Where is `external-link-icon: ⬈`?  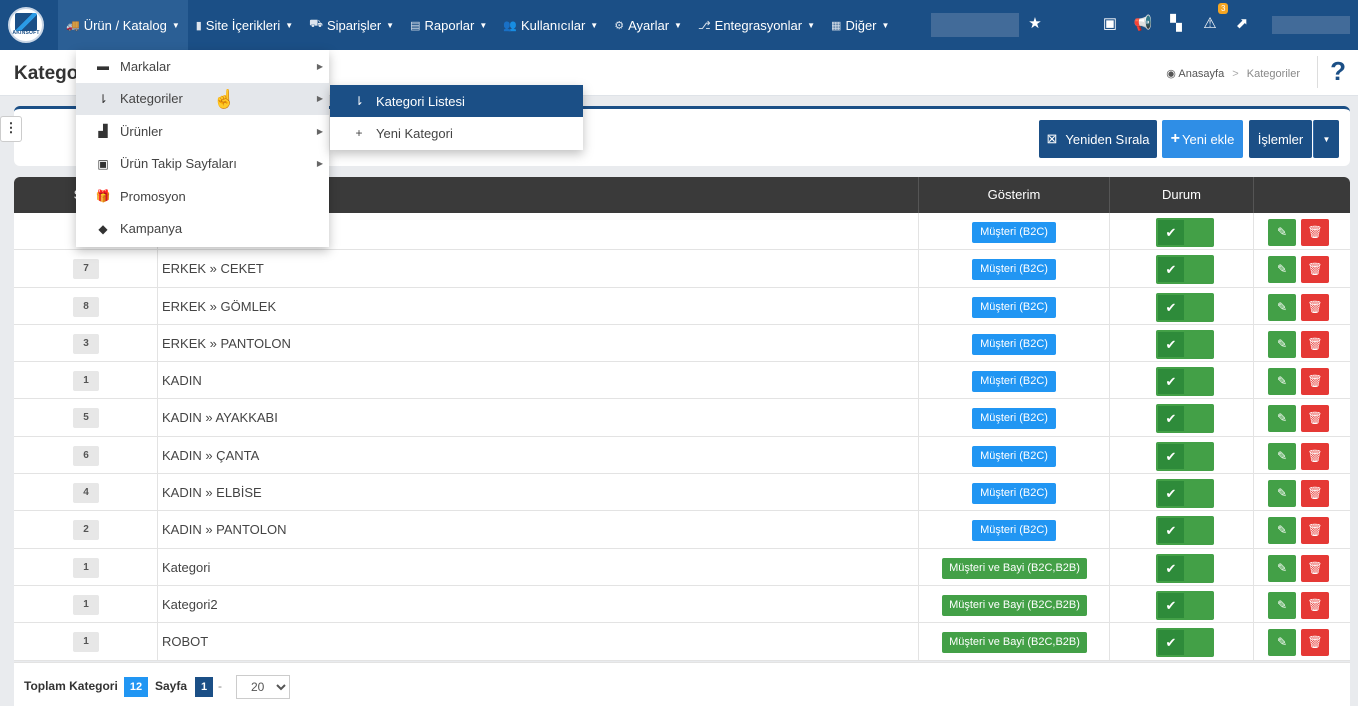 external-link-icon: ⬈ is located at coordinates (1242, 23).